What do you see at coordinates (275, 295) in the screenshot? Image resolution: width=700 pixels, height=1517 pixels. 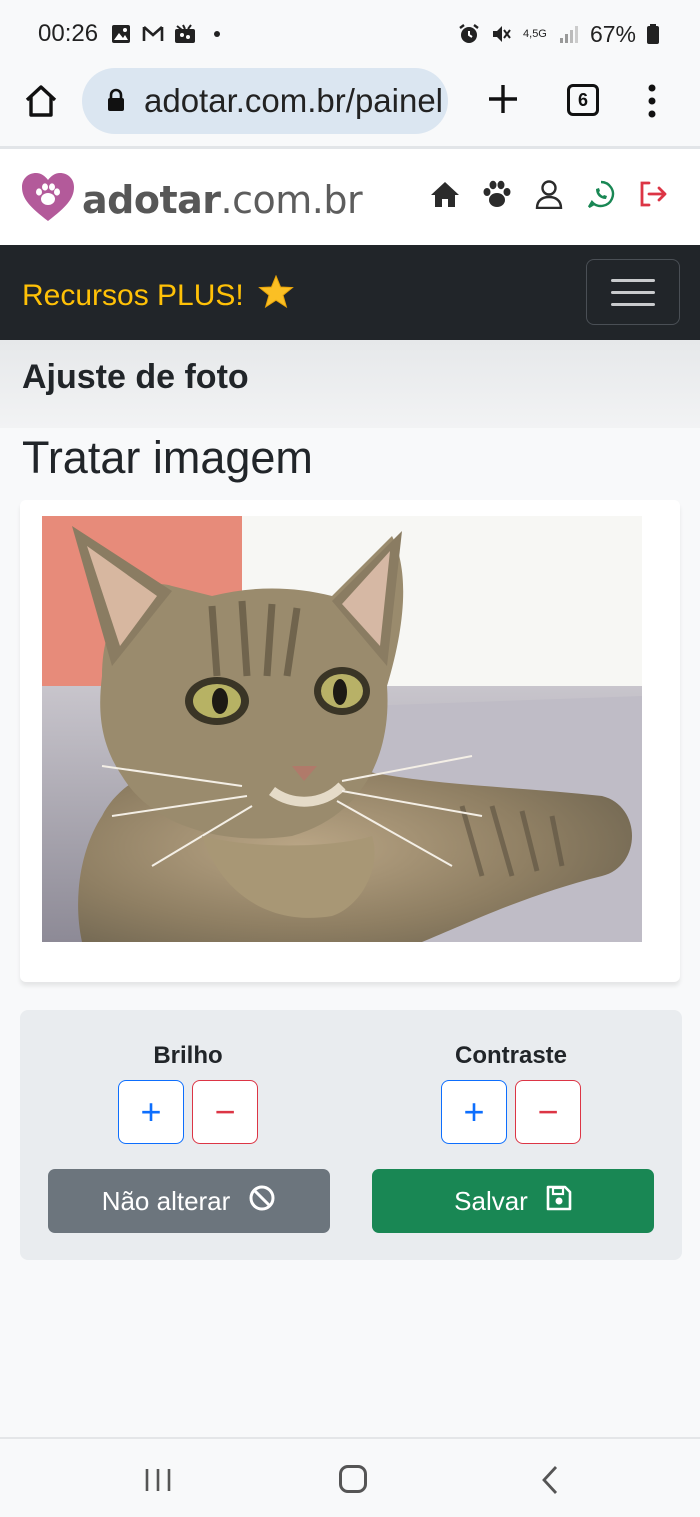 I see `star-icon` at bounding box center [275, 295].